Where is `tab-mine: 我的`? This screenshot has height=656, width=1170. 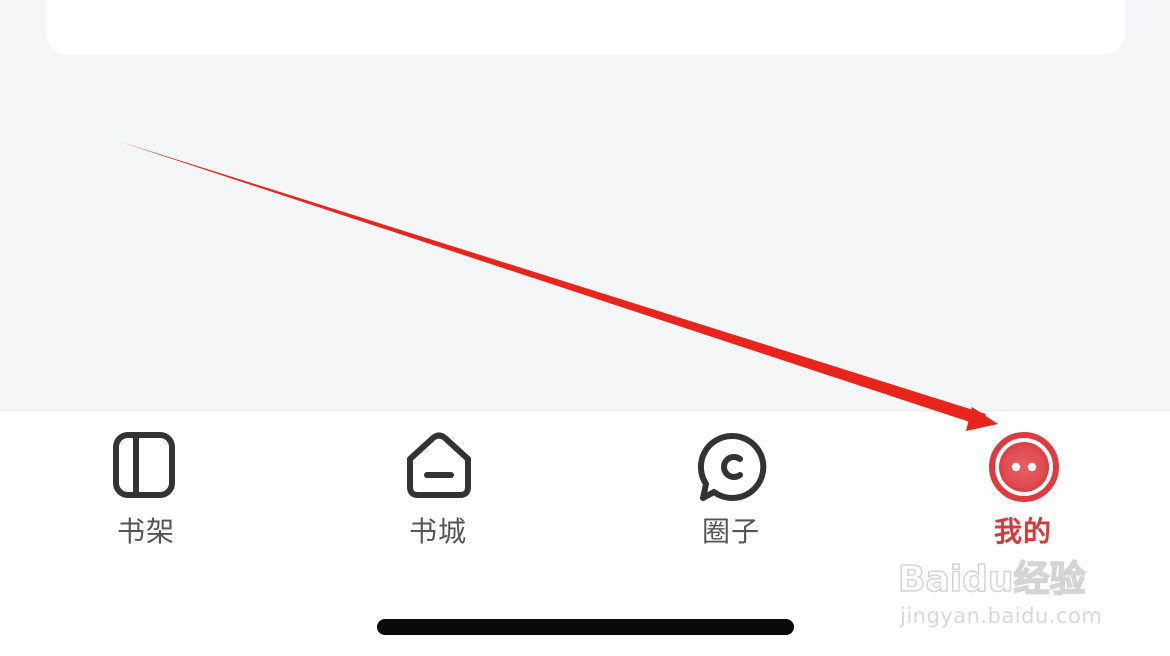
tab-mine: 我的 is located at coordinates (1023, 496).